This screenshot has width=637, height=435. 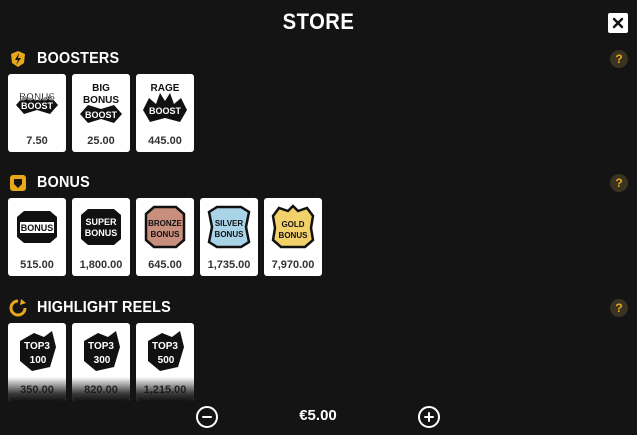 I want to click on svg-text: SILVER, so click(x=229, y=223).